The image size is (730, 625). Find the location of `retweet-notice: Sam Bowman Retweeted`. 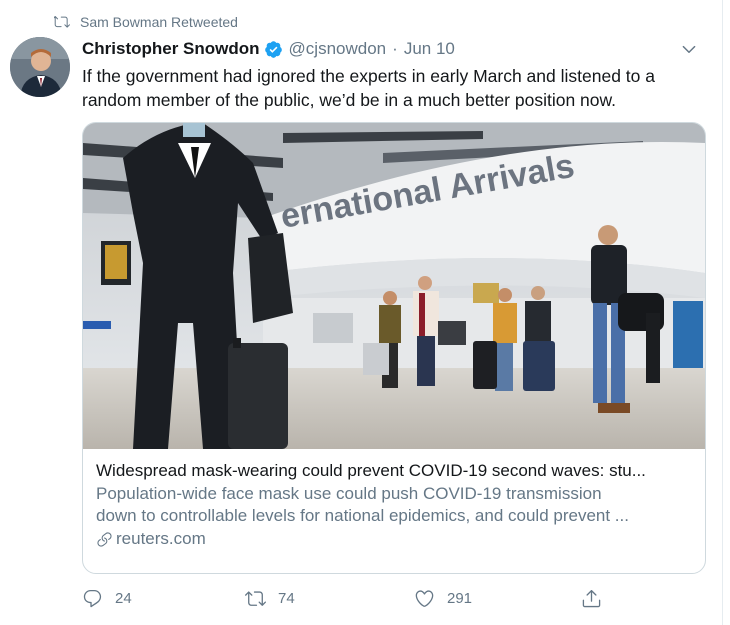

retweet-notice: Sam Bowman Retweeted is located at coordinates (146, 22).